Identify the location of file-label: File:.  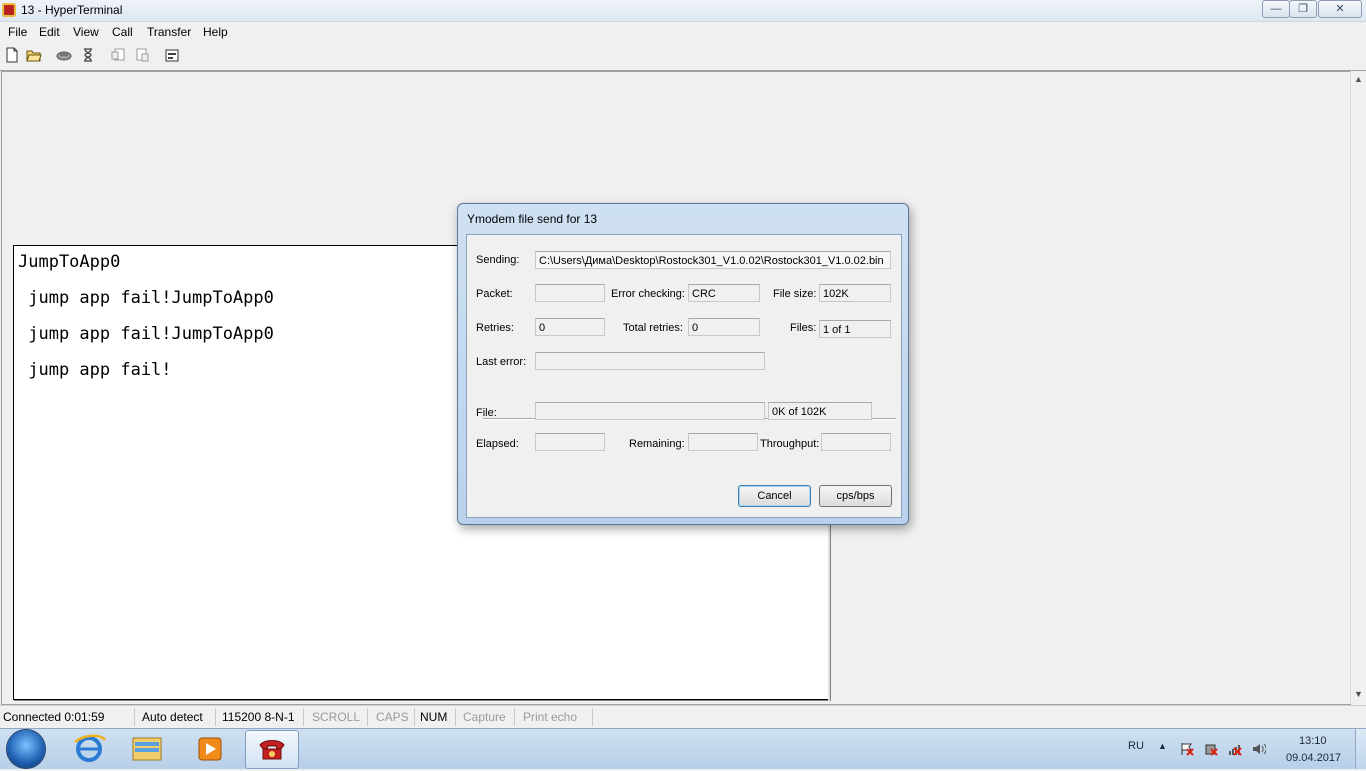
(486, 413).